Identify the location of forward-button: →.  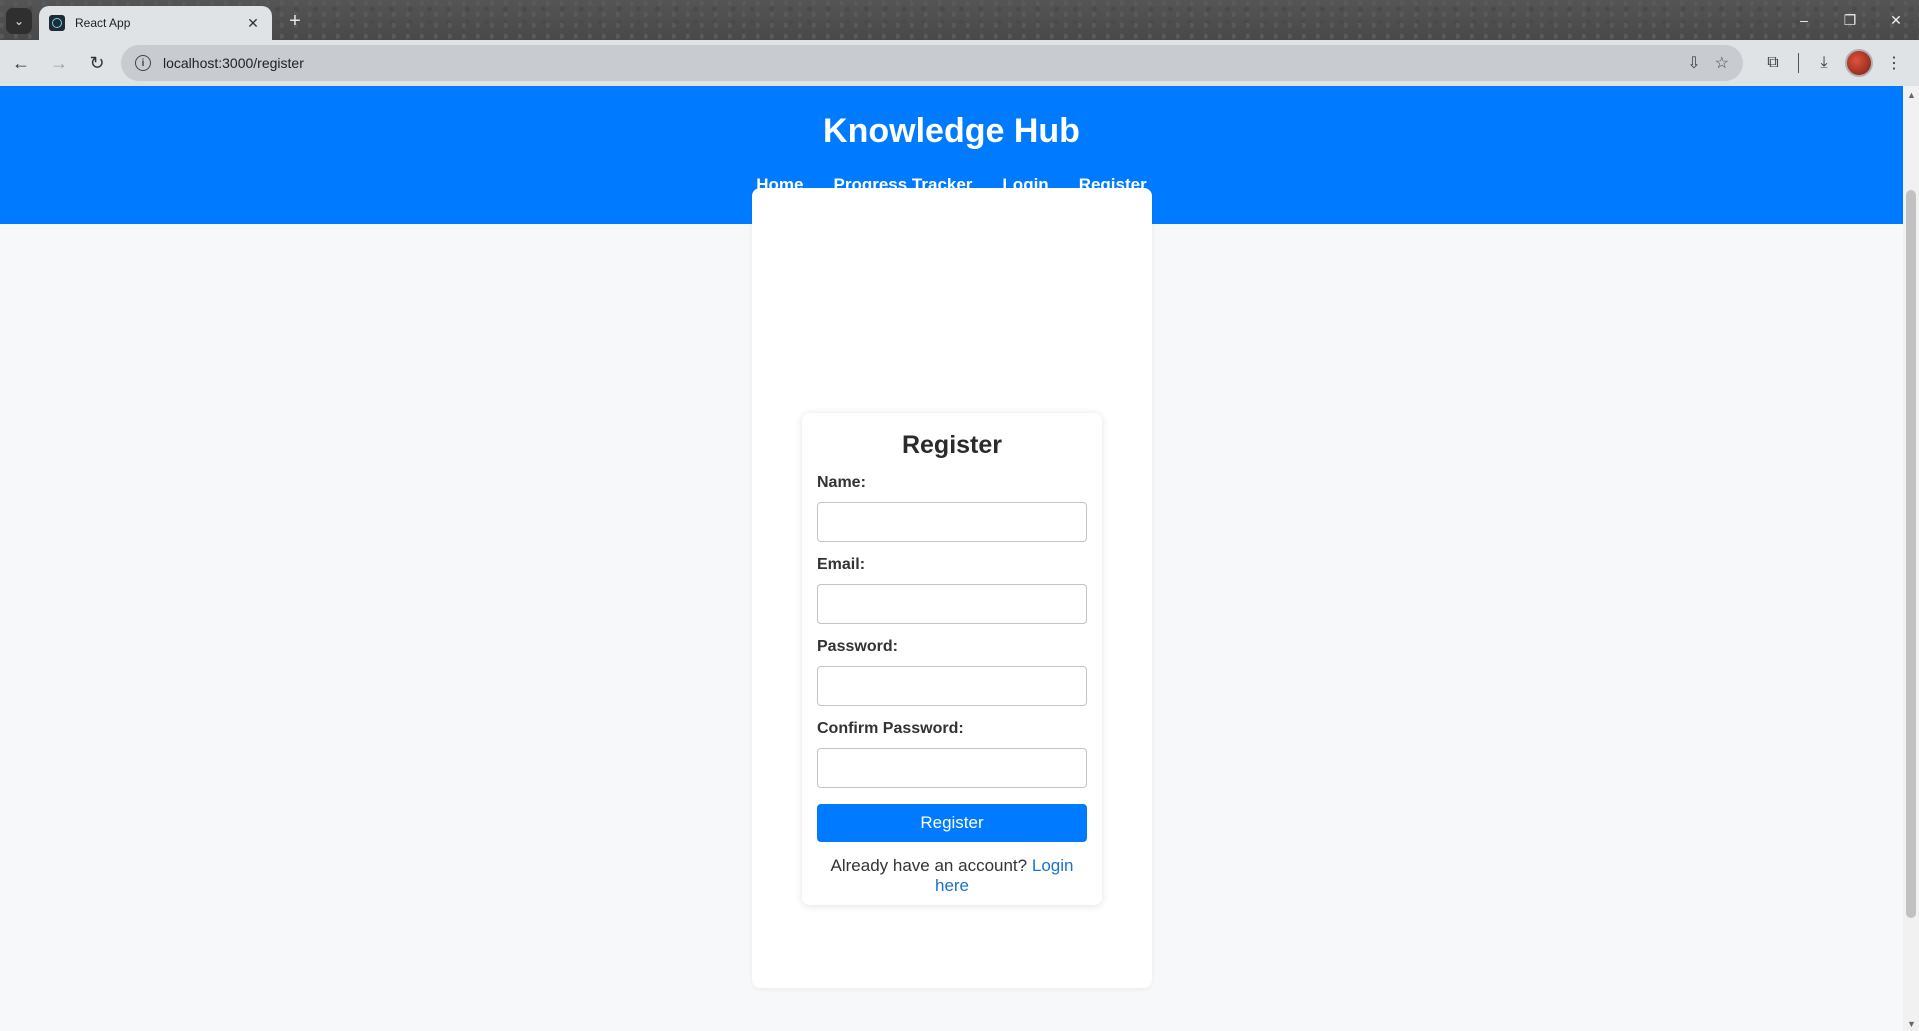
(59, 63).